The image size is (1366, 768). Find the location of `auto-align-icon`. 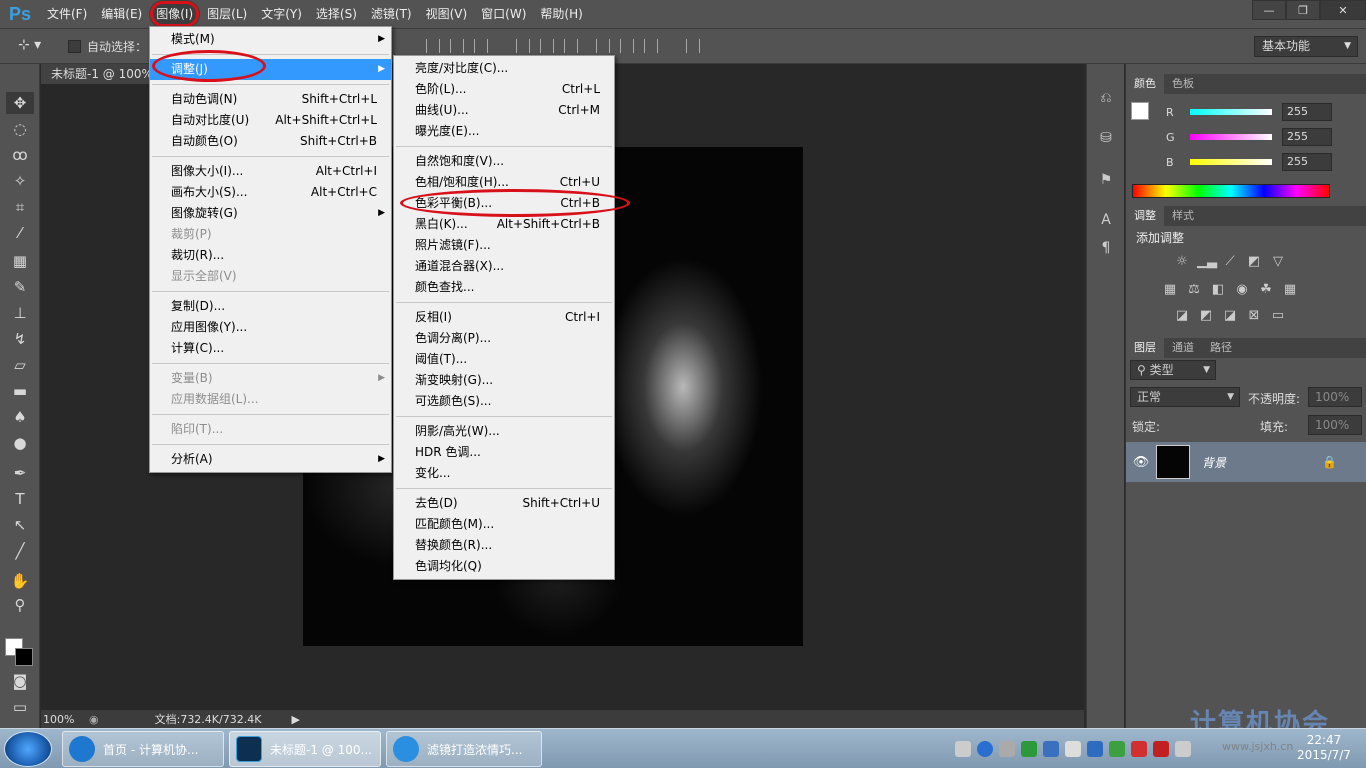

auto-align-icon is located at coordinates (693, 46).